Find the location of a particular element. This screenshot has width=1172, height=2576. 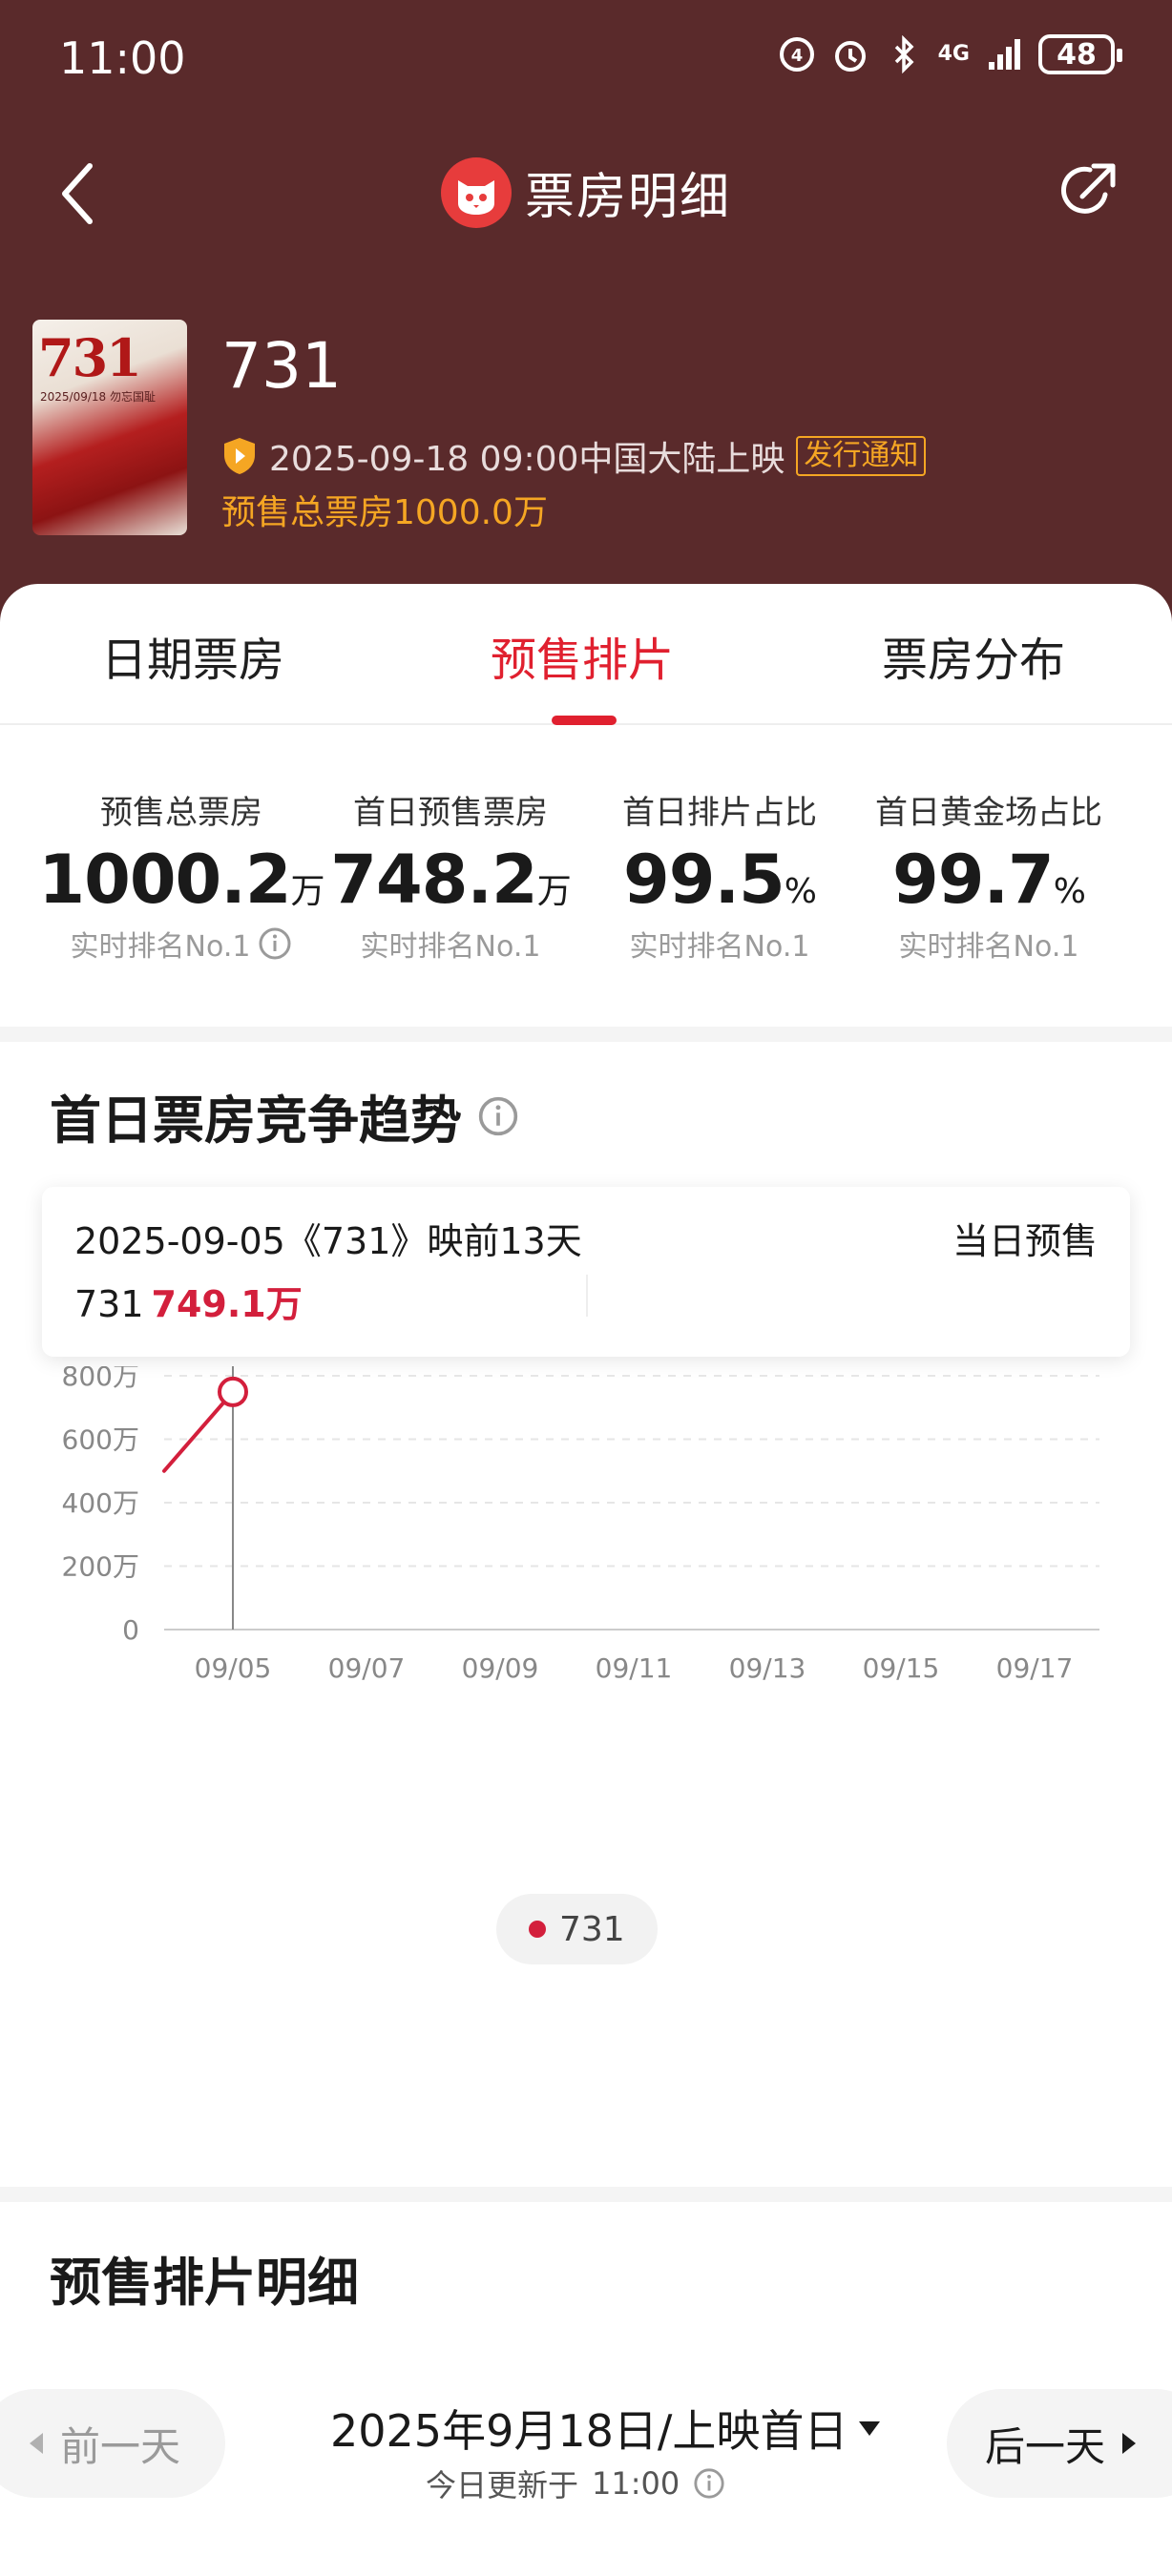

alarm-icon is located at coordinates (850, 56).